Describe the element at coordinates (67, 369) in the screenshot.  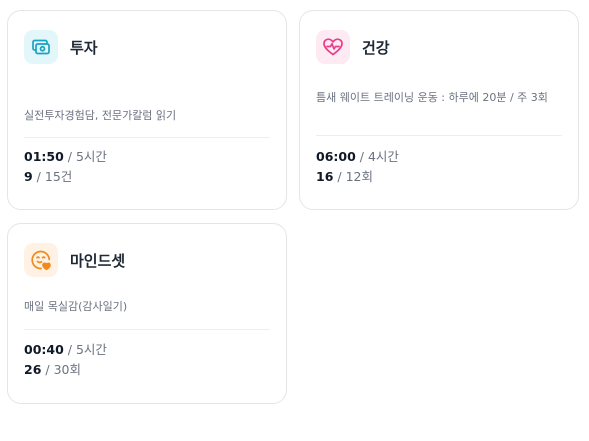
I see `count-total: 30회` at that location.